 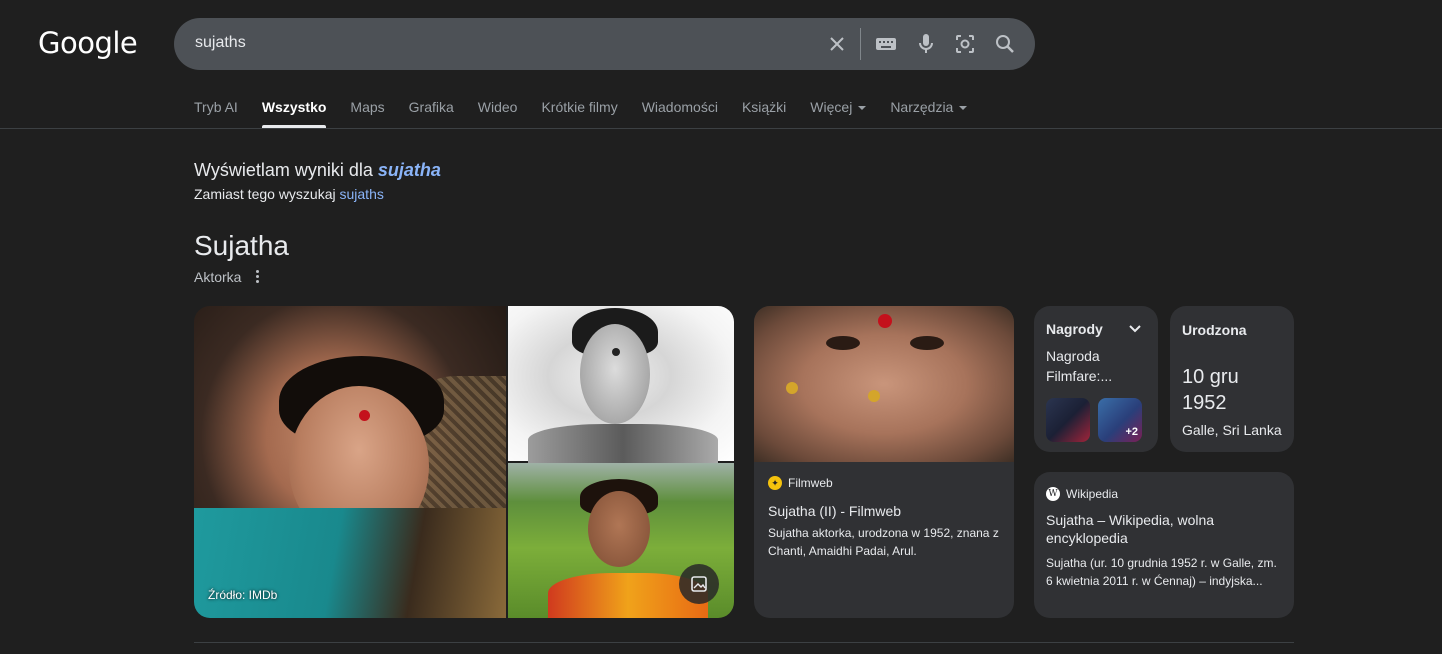 I want to click on awards-heading: Nagrody, so click(x=1074, y=329).